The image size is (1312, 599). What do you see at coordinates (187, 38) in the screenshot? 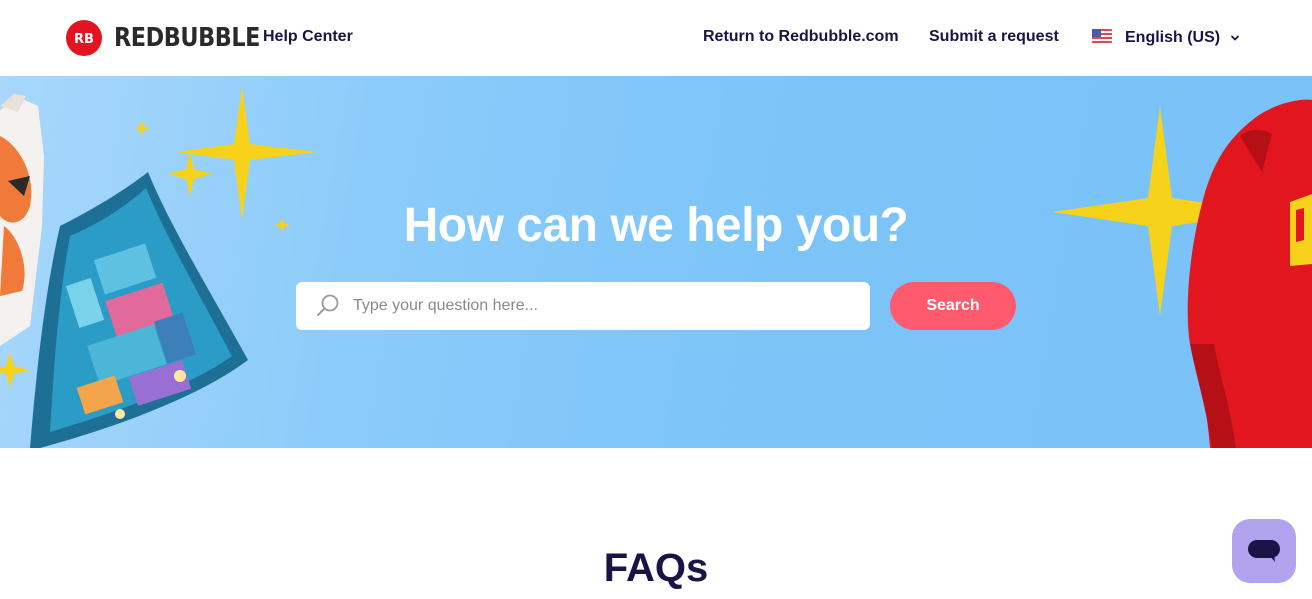
I see `brand-name: REDBUBBLE` at bounding box center [187, 38].